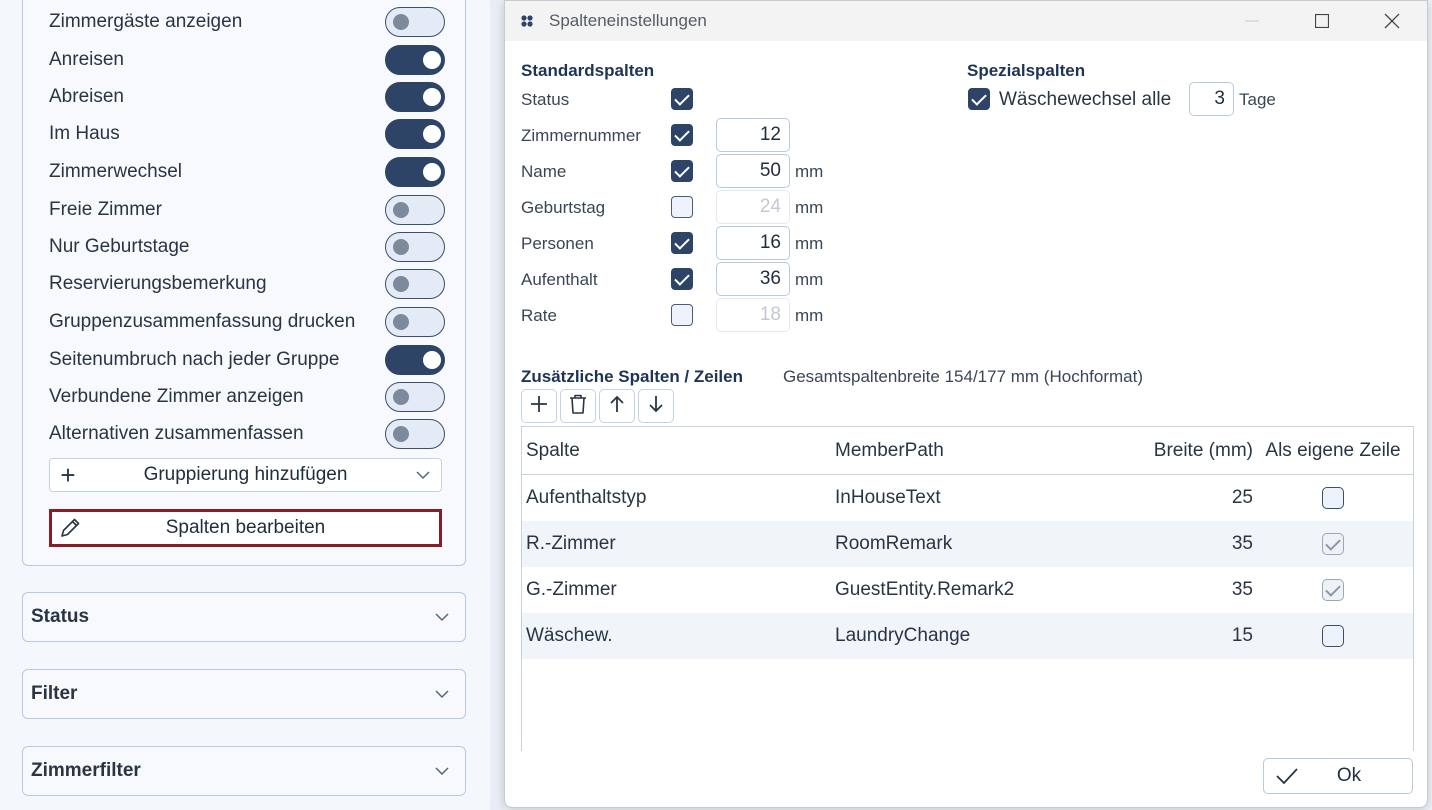 This screenshot has width=1432, height=810. Describe the element at coordinates (176, 396) in the screenshot. I see `option-label: Verbundene Zimmer anzeigen` at that location.